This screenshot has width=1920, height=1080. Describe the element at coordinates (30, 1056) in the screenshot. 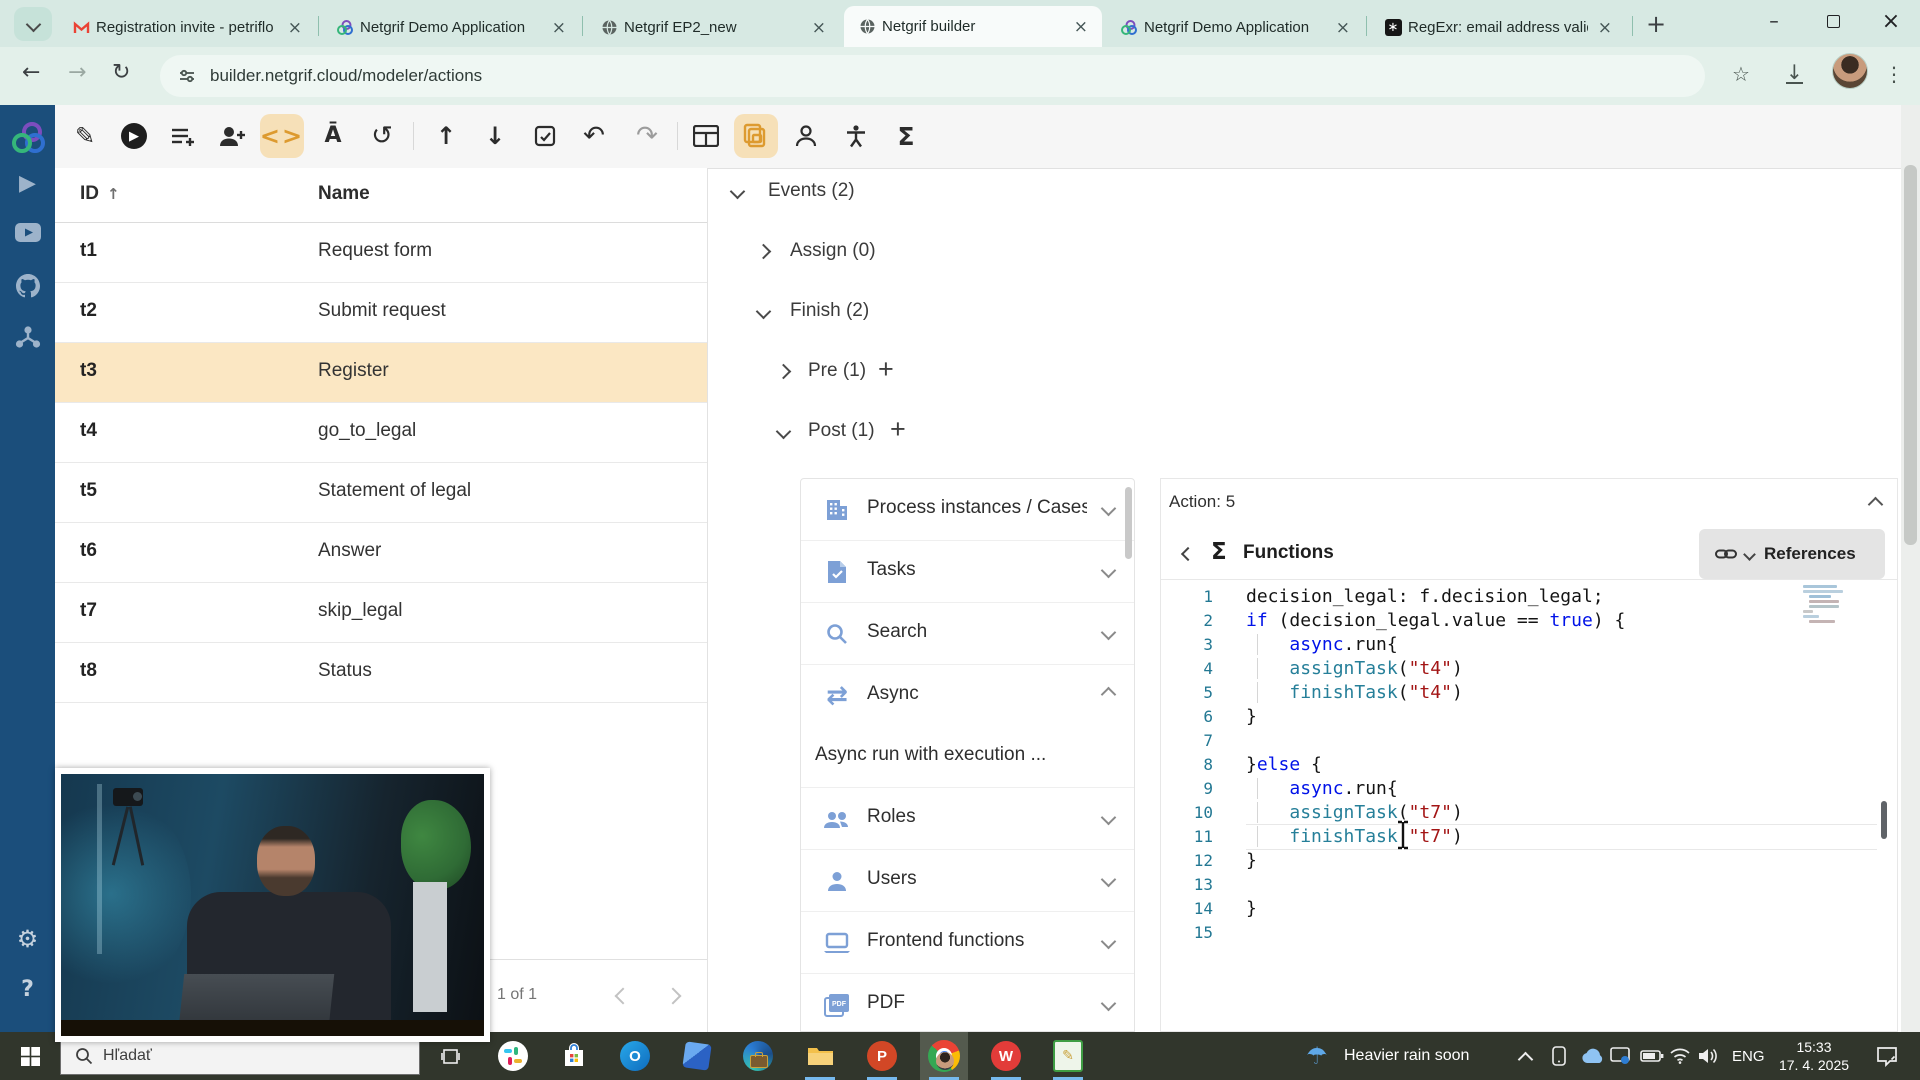

I see `start-button` at that location.